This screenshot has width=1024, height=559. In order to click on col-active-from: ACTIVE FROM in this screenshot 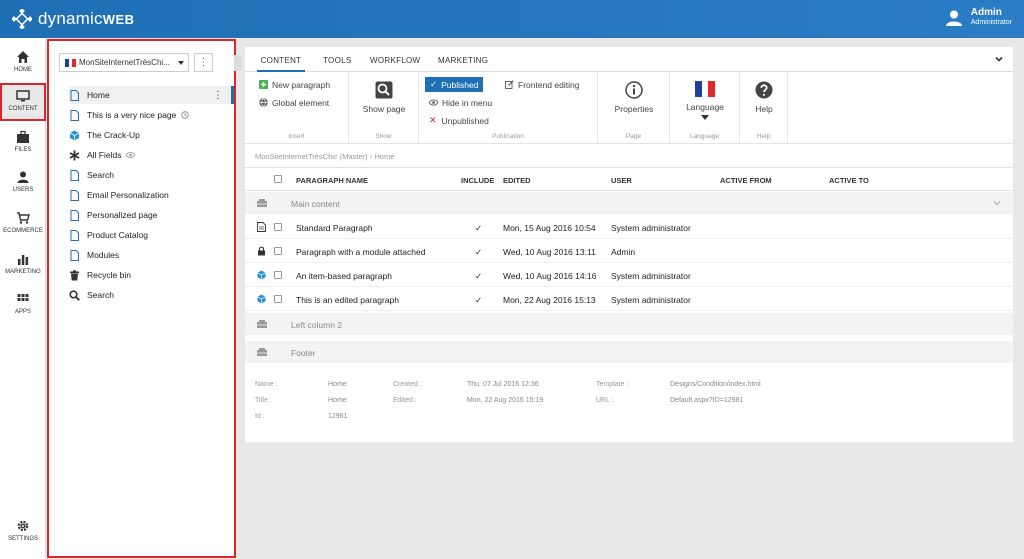, I will do `click(746, 180)`.